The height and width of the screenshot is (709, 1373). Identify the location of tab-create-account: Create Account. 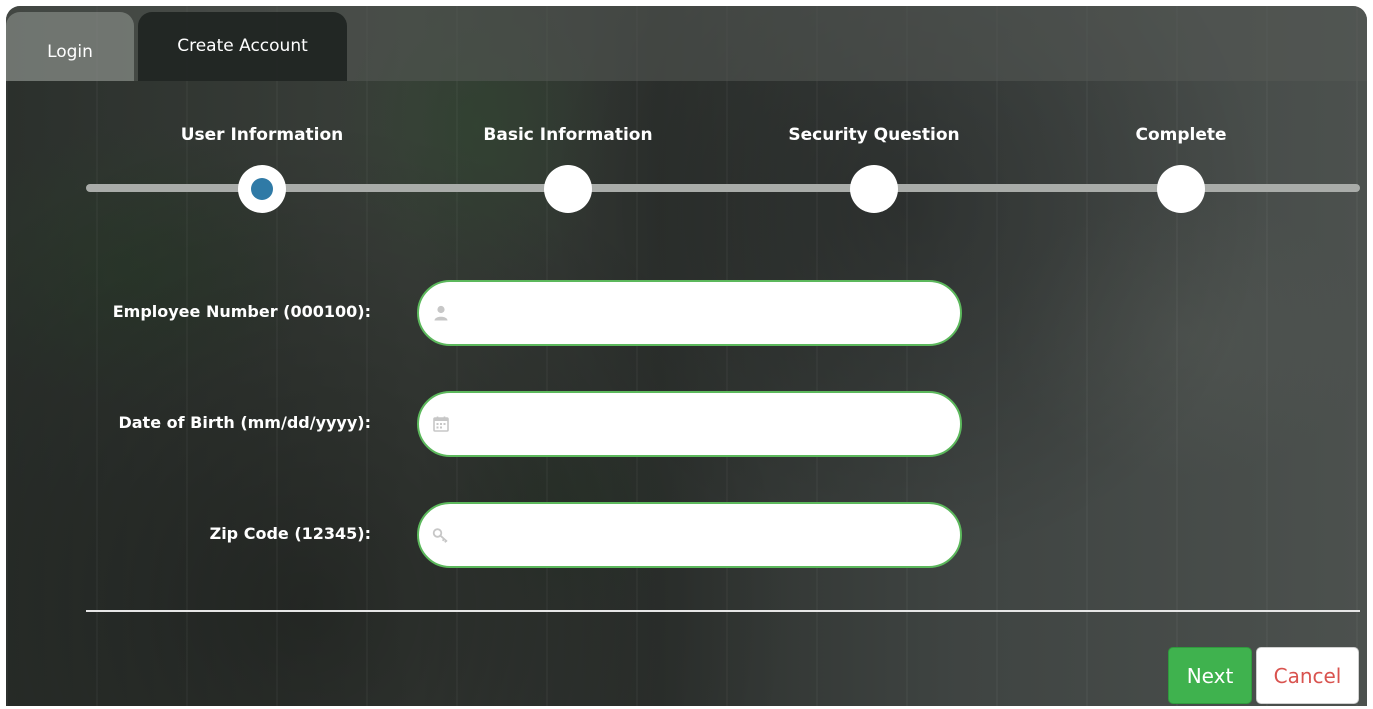
(242, 46).